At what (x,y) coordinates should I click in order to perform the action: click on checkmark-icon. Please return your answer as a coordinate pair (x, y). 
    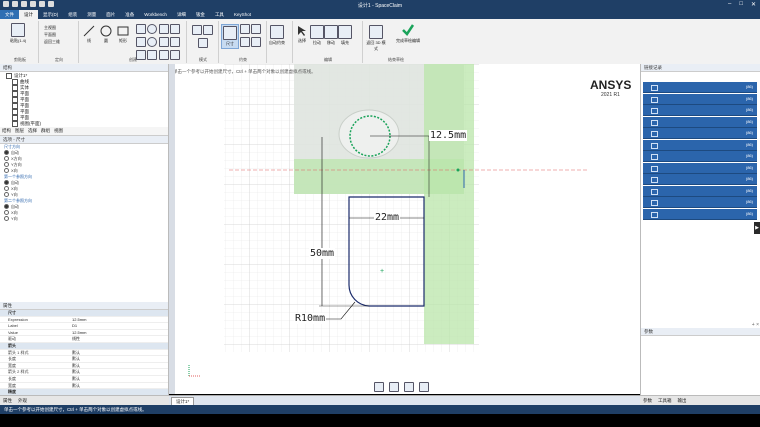
    Looking at the image, I should click on (408, 30).